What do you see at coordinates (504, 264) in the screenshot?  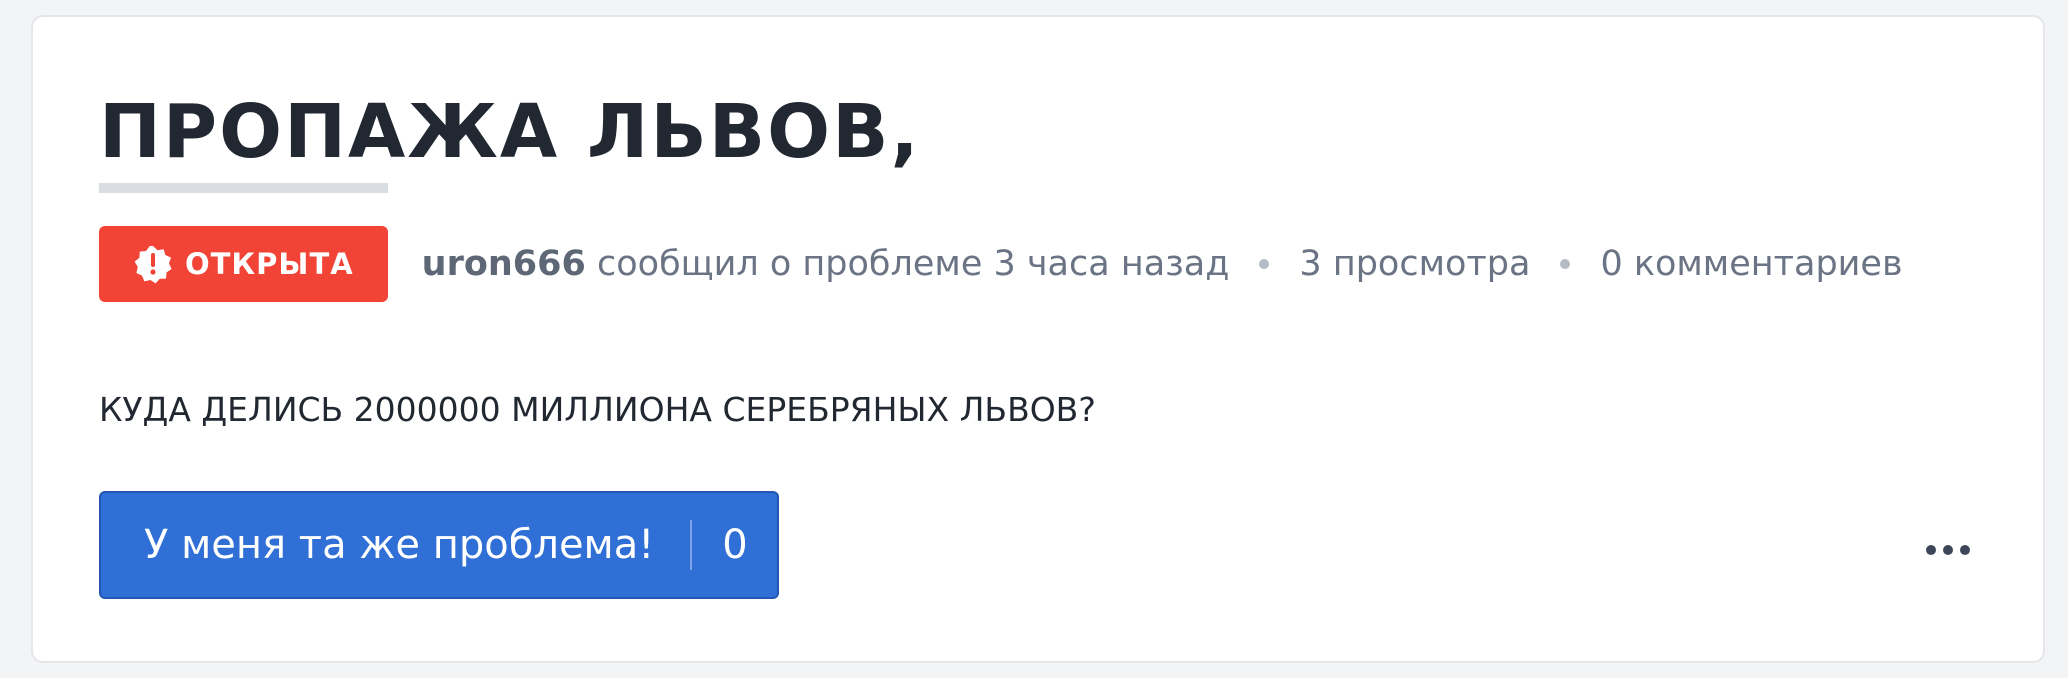 I see `author-link: uron666` at bounding box center [504, 264].